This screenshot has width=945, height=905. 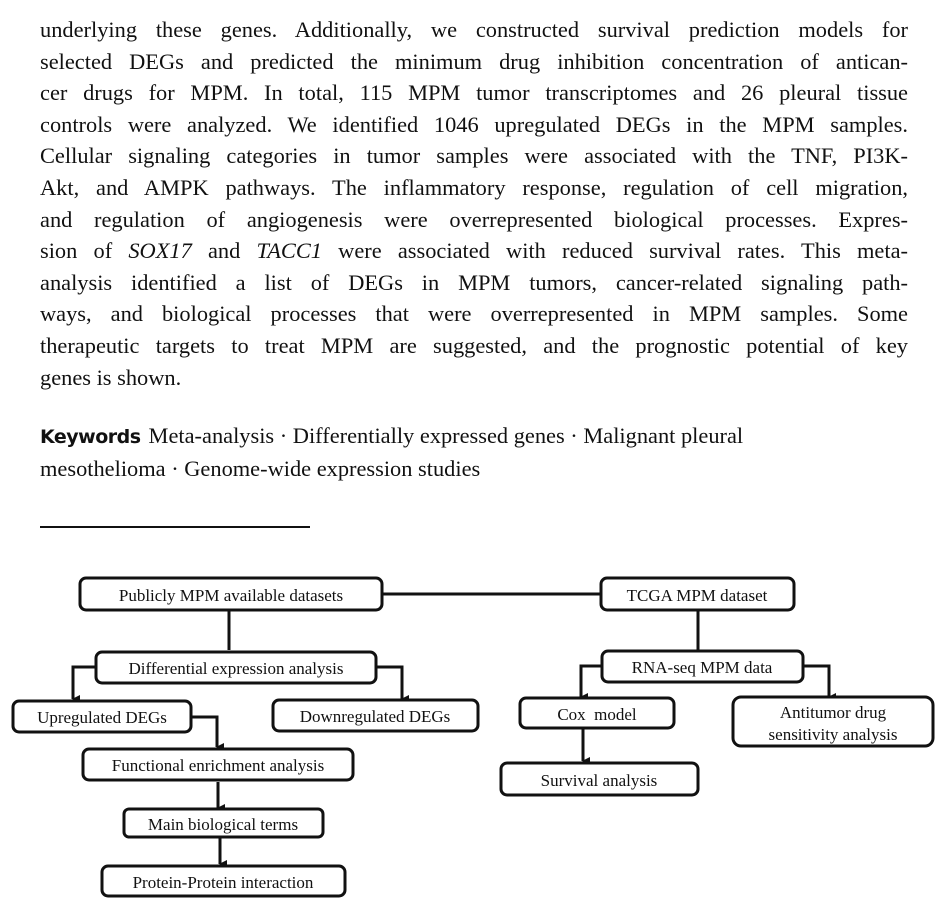 I want to click on footnote-rule, so click(x=175, y=527).